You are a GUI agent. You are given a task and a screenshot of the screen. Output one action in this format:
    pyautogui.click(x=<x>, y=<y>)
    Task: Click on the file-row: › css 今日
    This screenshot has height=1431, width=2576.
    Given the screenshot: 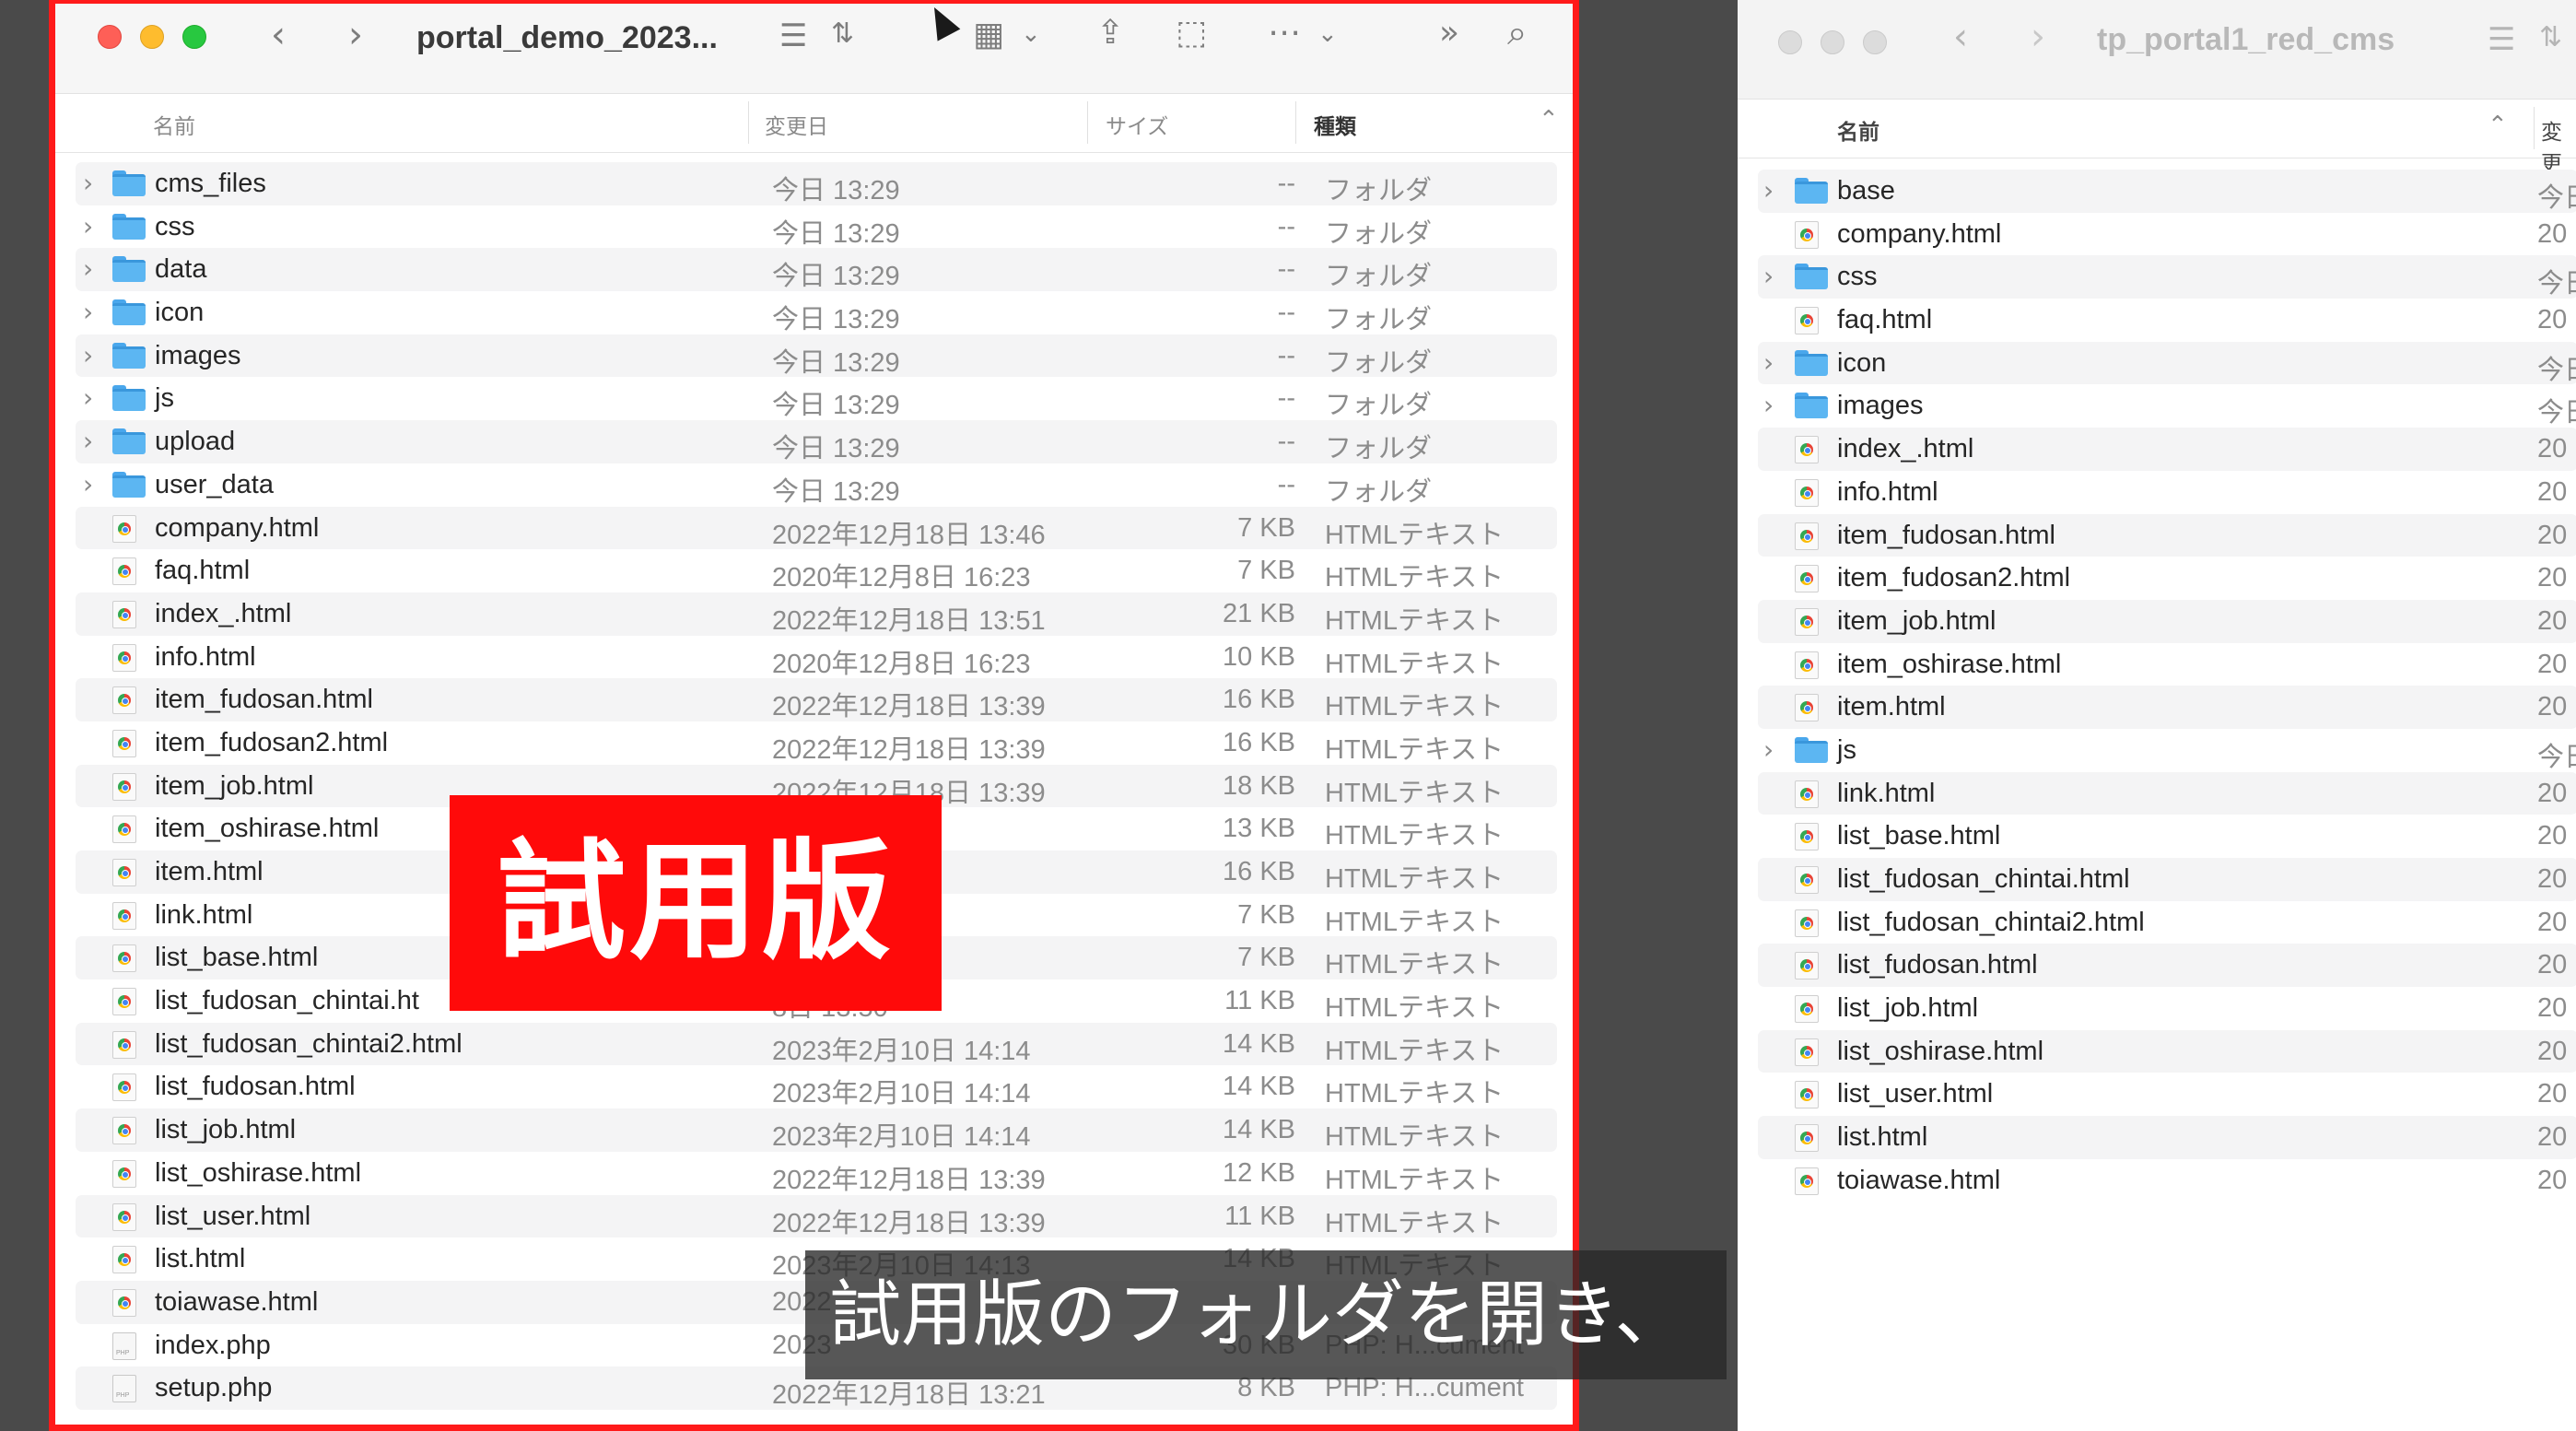 What is the action you would take?
    pyautogui.click(x=2167, y=277)
    